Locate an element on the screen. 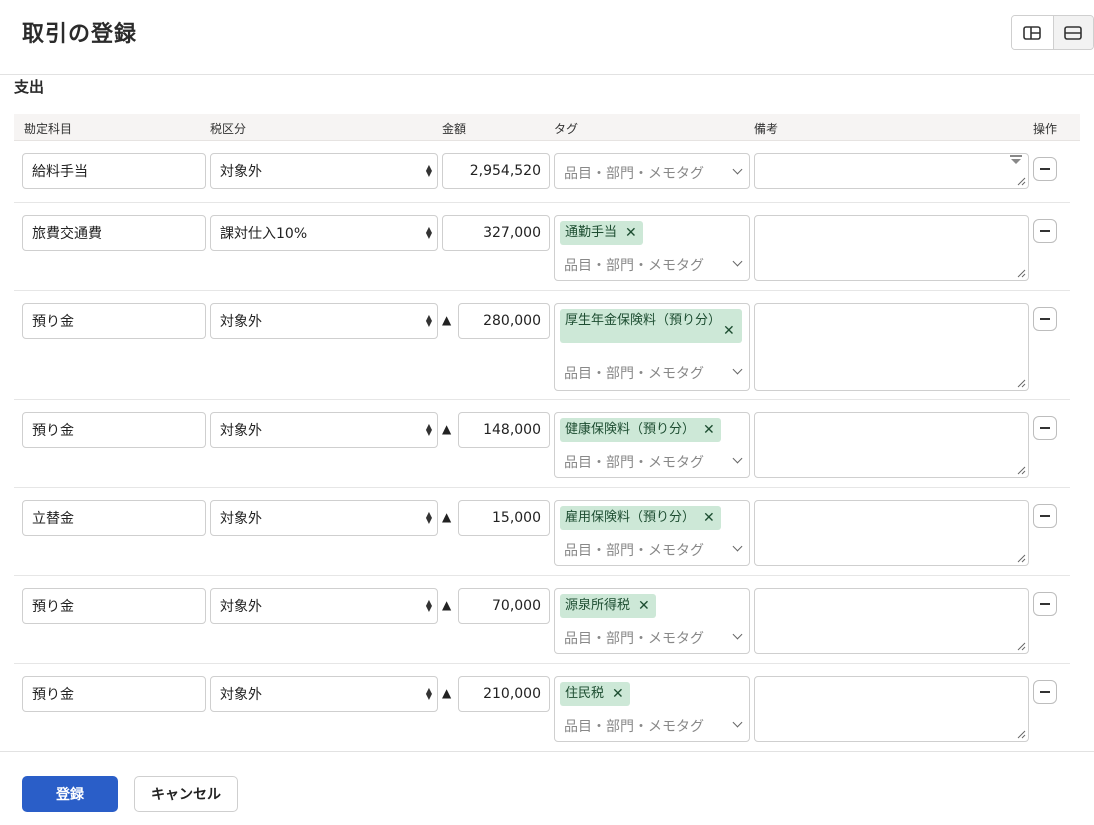 The width and height of the screenshot is (1094, 825). tag-select: 住民税 ✕ 品目・部門・メモタグ is located at coordinates (652, 709).